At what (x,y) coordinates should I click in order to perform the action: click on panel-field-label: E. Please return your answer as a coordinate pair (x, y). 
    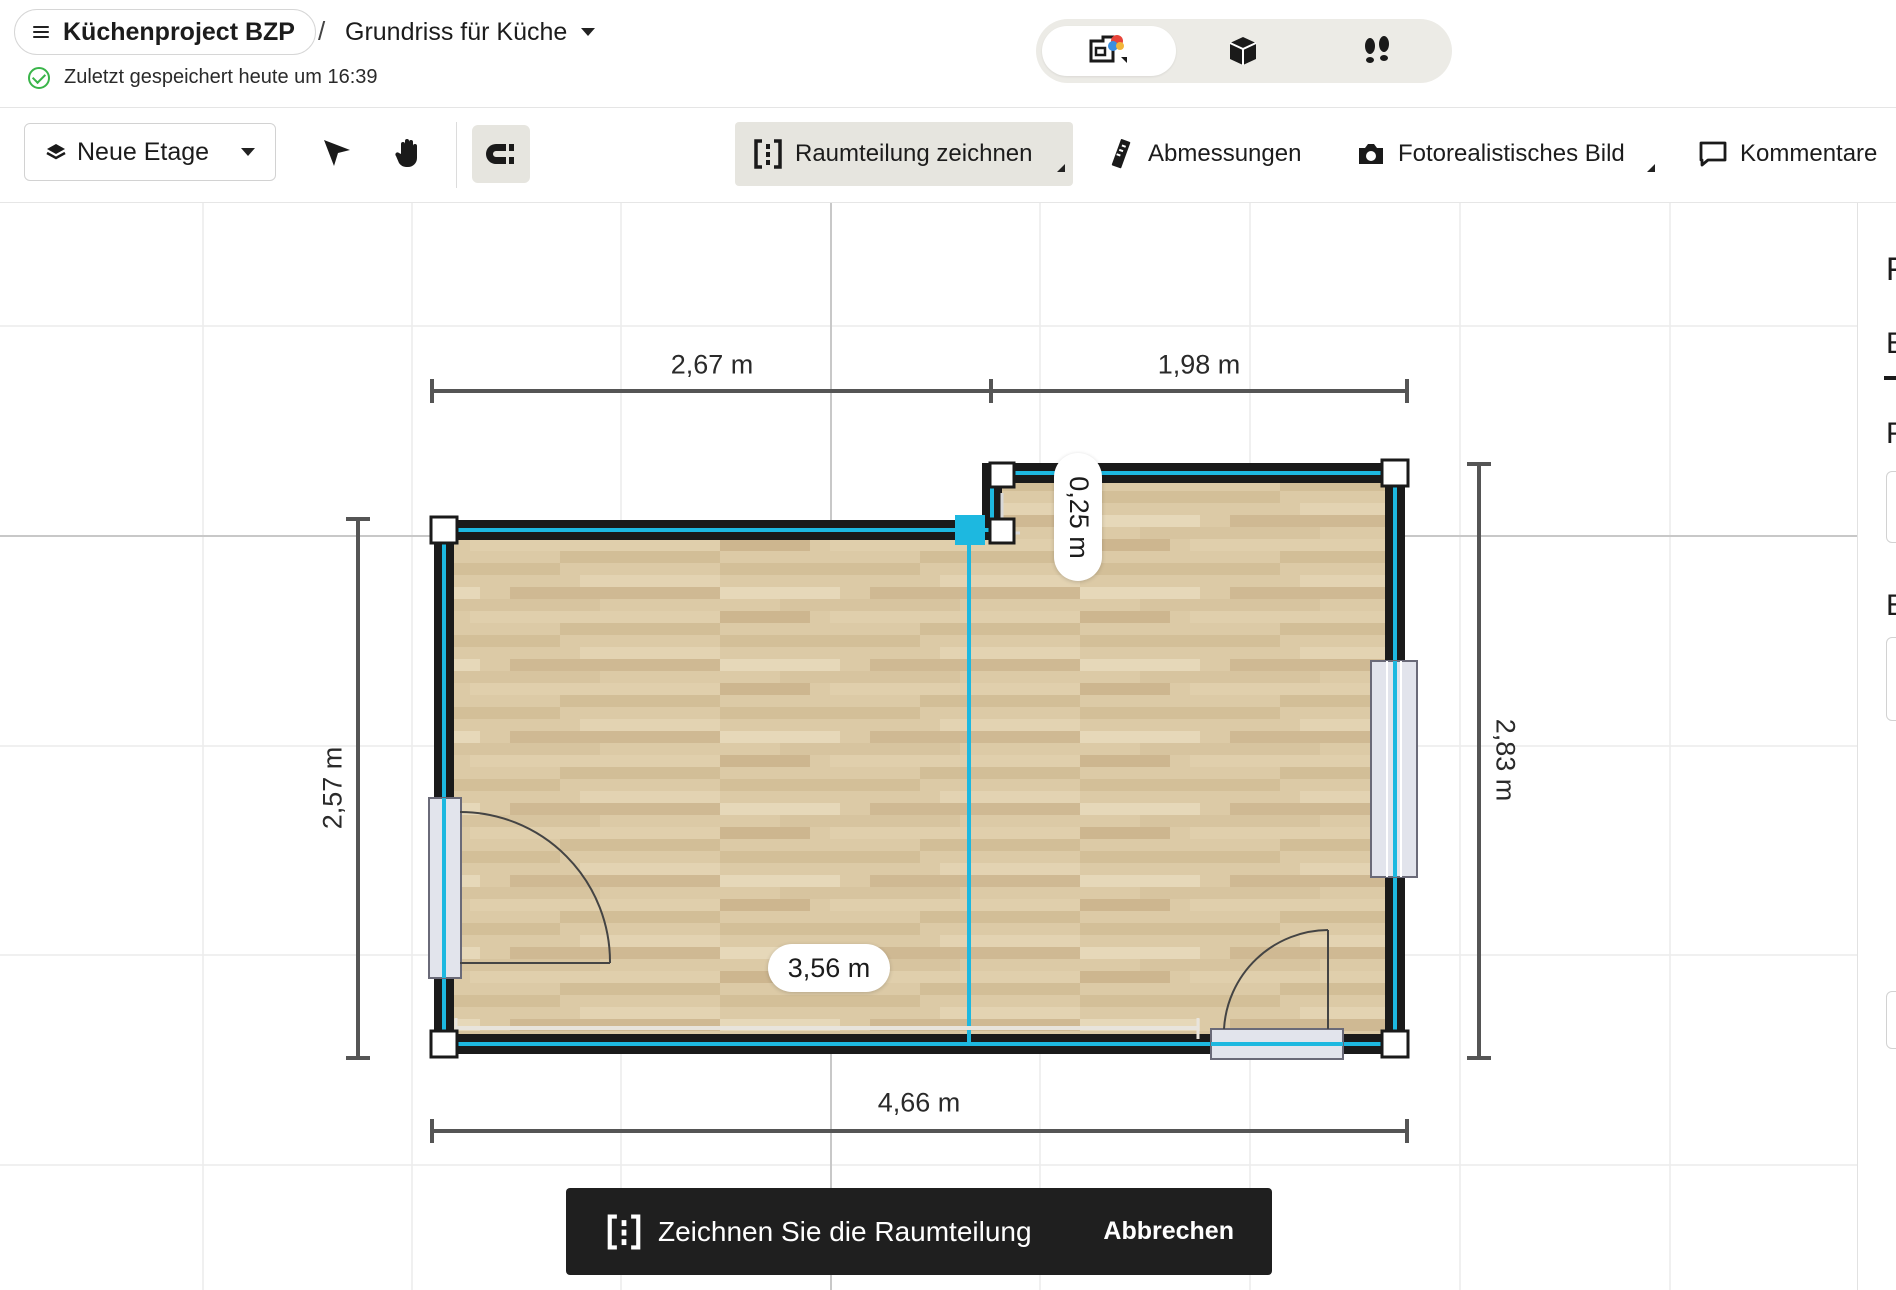
    Looking at the image, I should click on (1891, 606).